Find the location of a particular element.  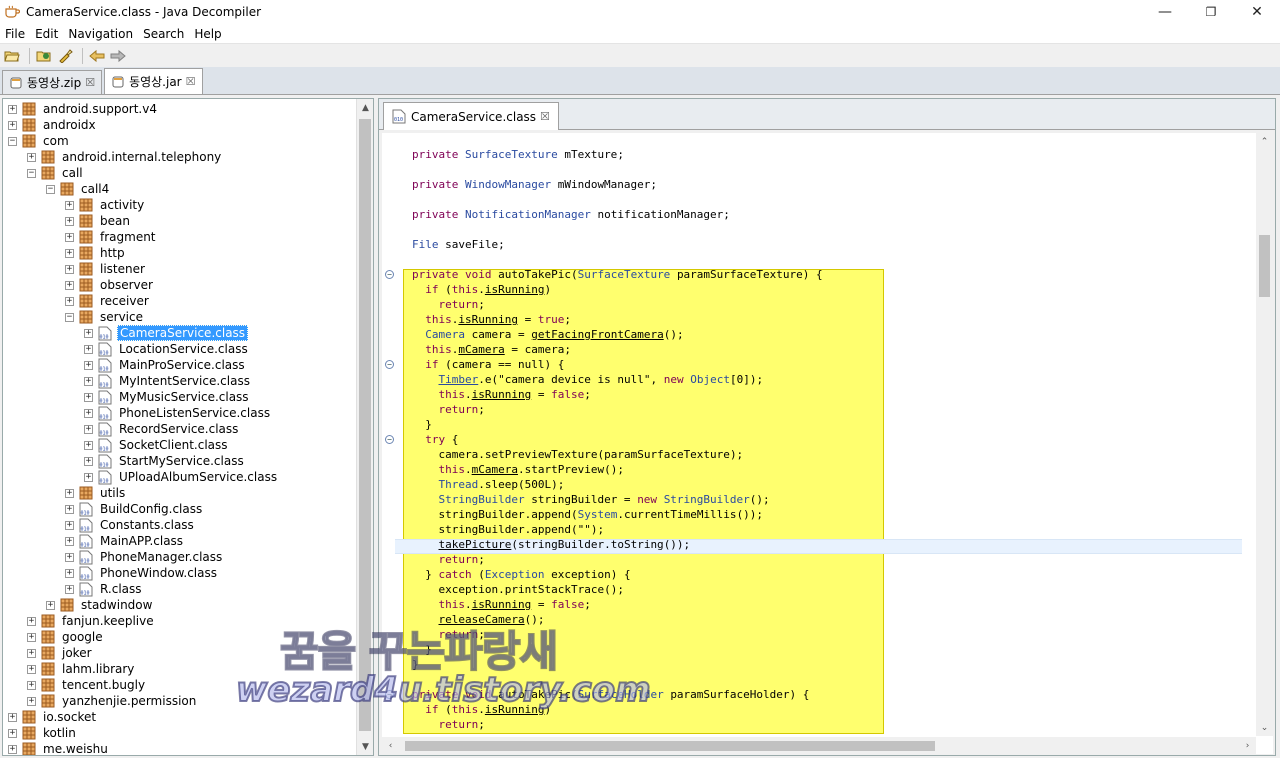

minimize-button: — is located at coordinates (1165, 12).